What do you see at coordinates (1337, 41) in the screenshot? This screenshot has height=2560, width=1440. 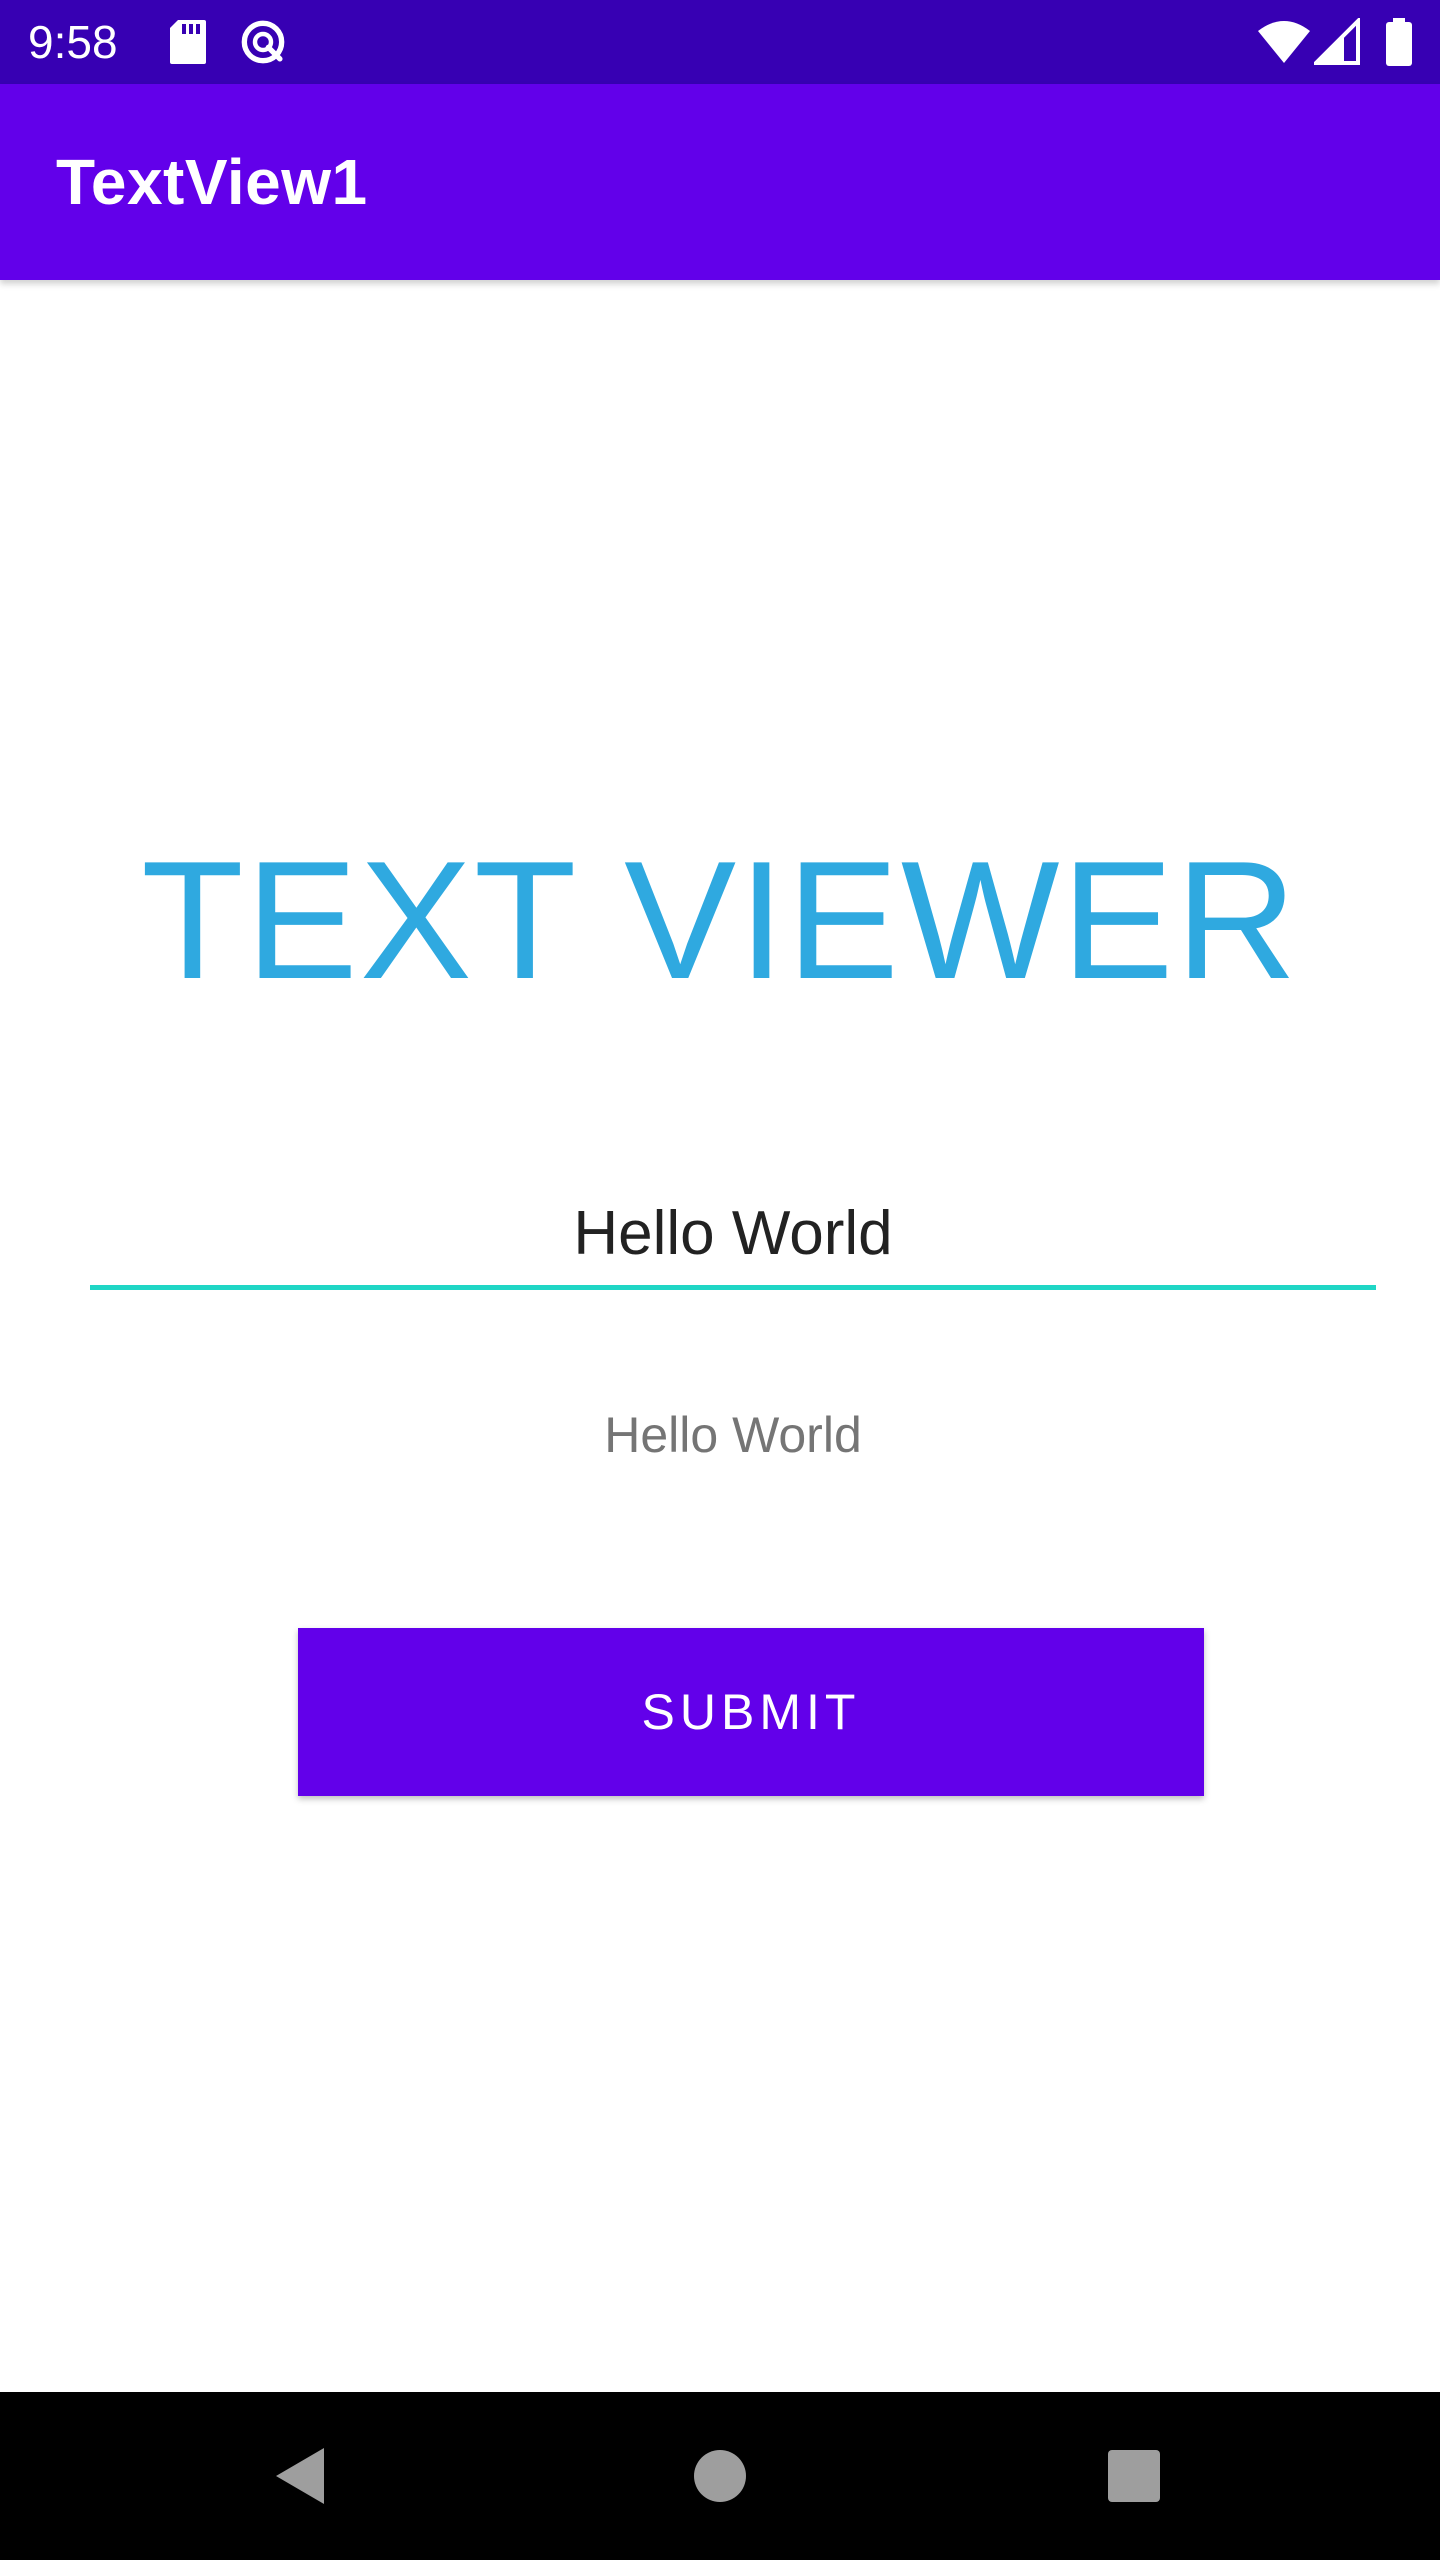 I see `signal-icon` at bounding box center [1337, 41].